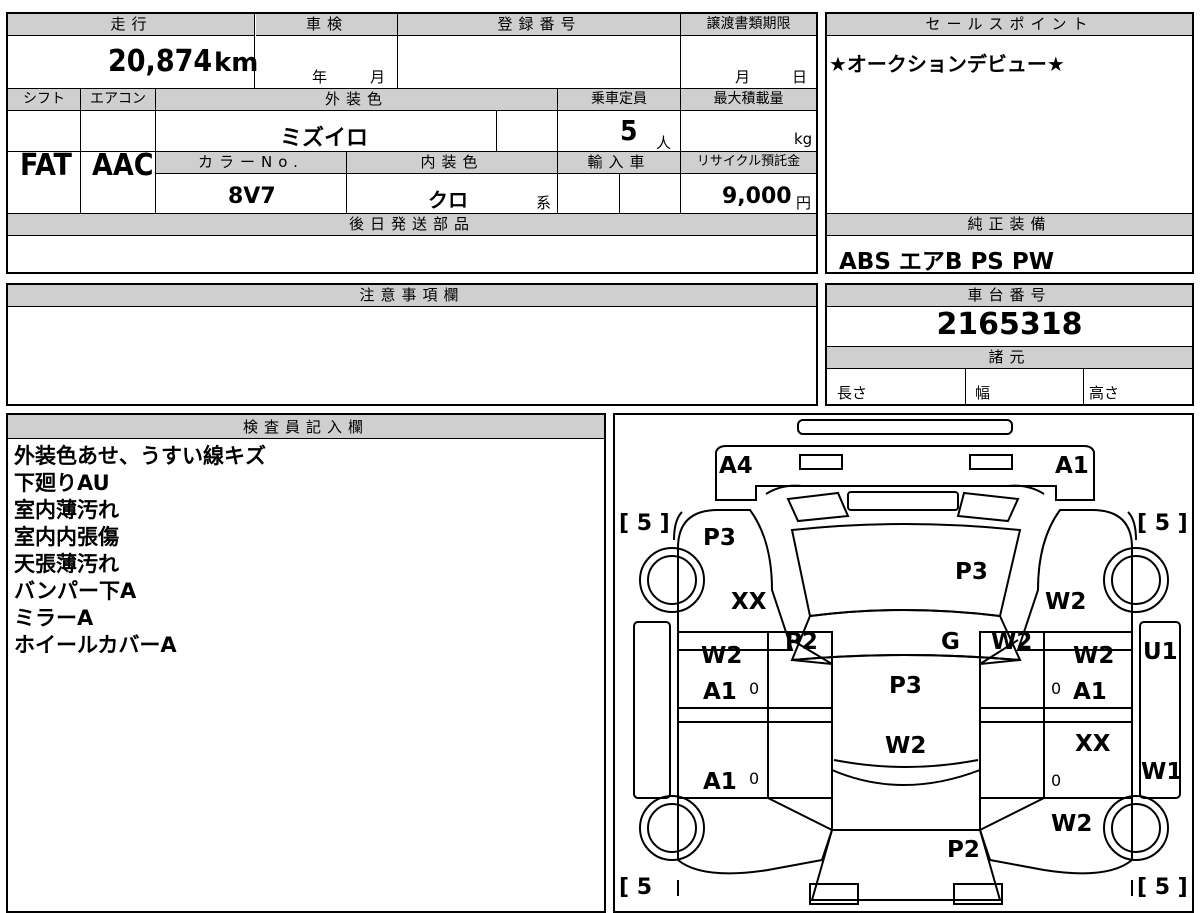 Image resolution: width=1200 pixels, height=913 pixels. I want to click on registration-header: 登録番号, so click(539, 25).